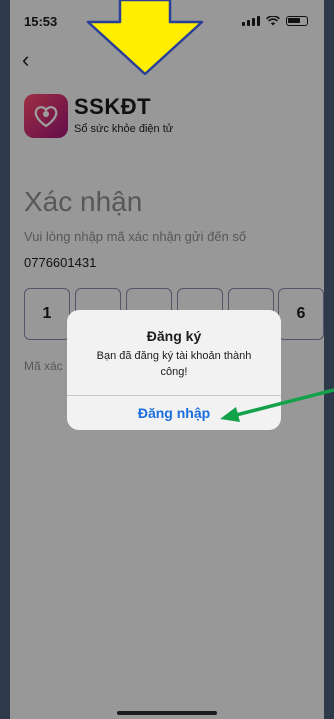  I want to click on annotation-arrow-left-icon, so click(277, 405).